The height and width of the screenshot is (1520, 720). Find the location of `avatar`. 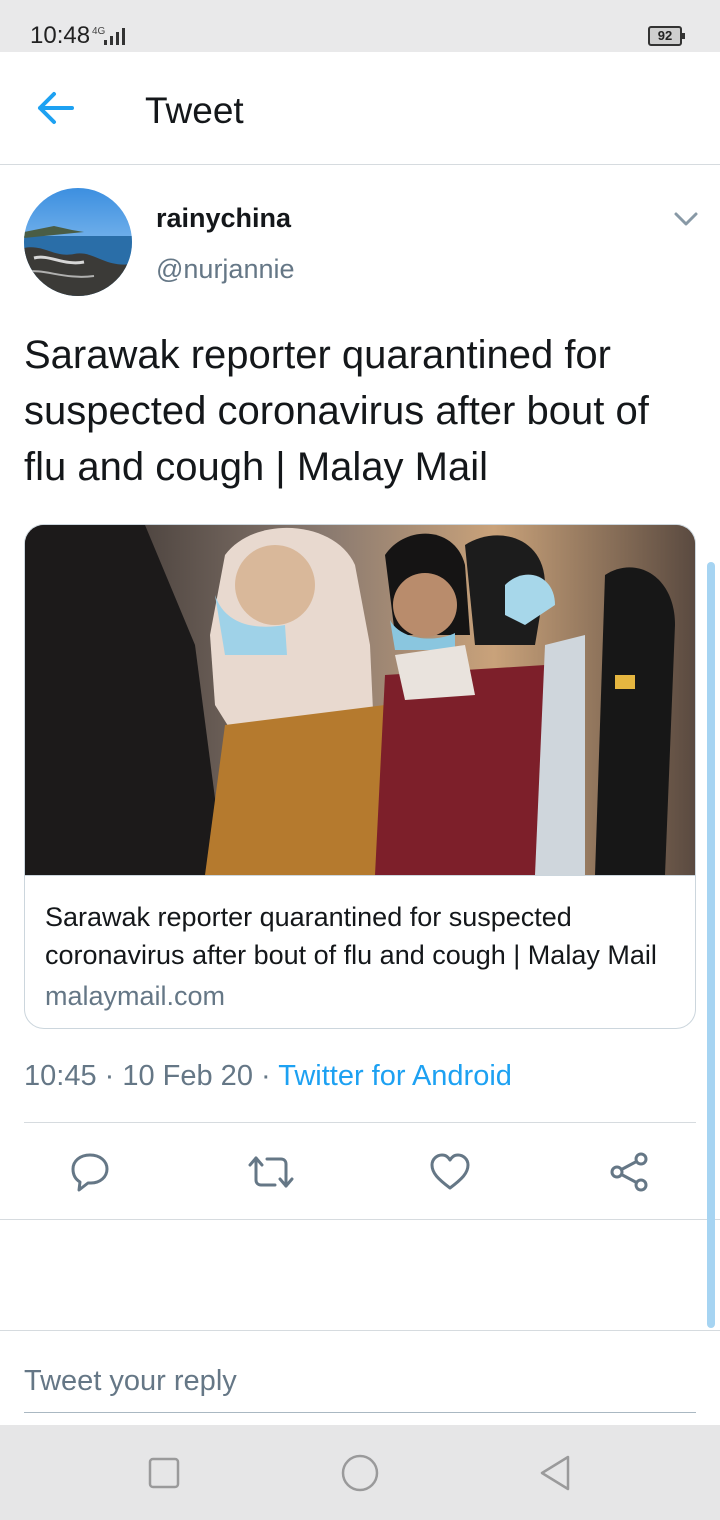

avatar is located at coordinates (78, 242).